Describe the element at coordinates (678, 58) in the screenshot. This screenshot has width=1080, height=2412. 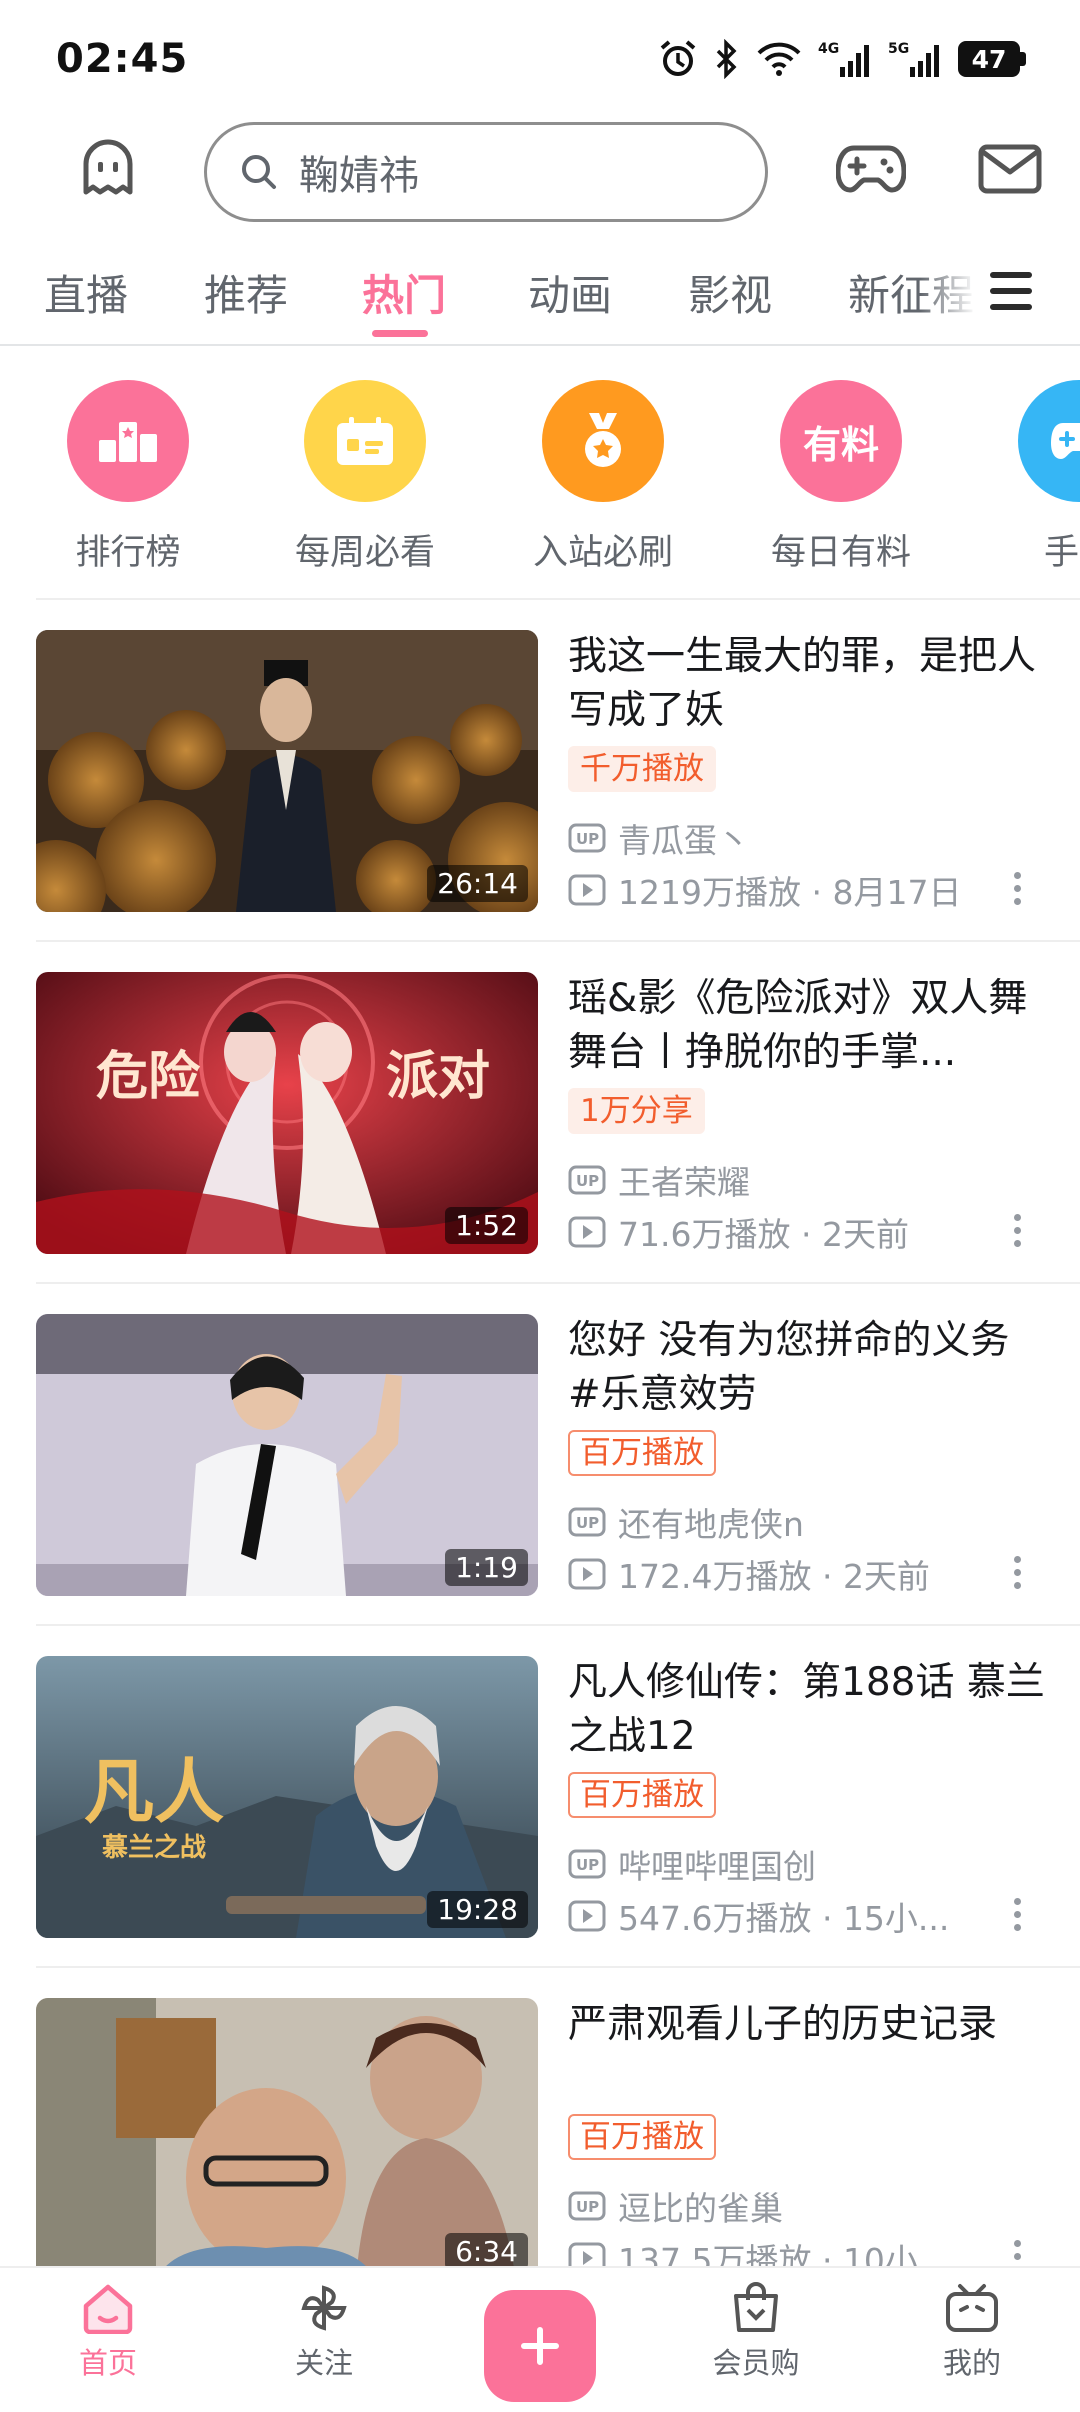
I see `alarm-icon` at that location.